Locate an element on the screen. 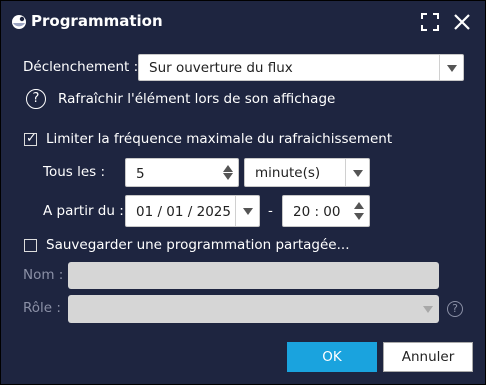  name-input is located at coordinates (253, 275).